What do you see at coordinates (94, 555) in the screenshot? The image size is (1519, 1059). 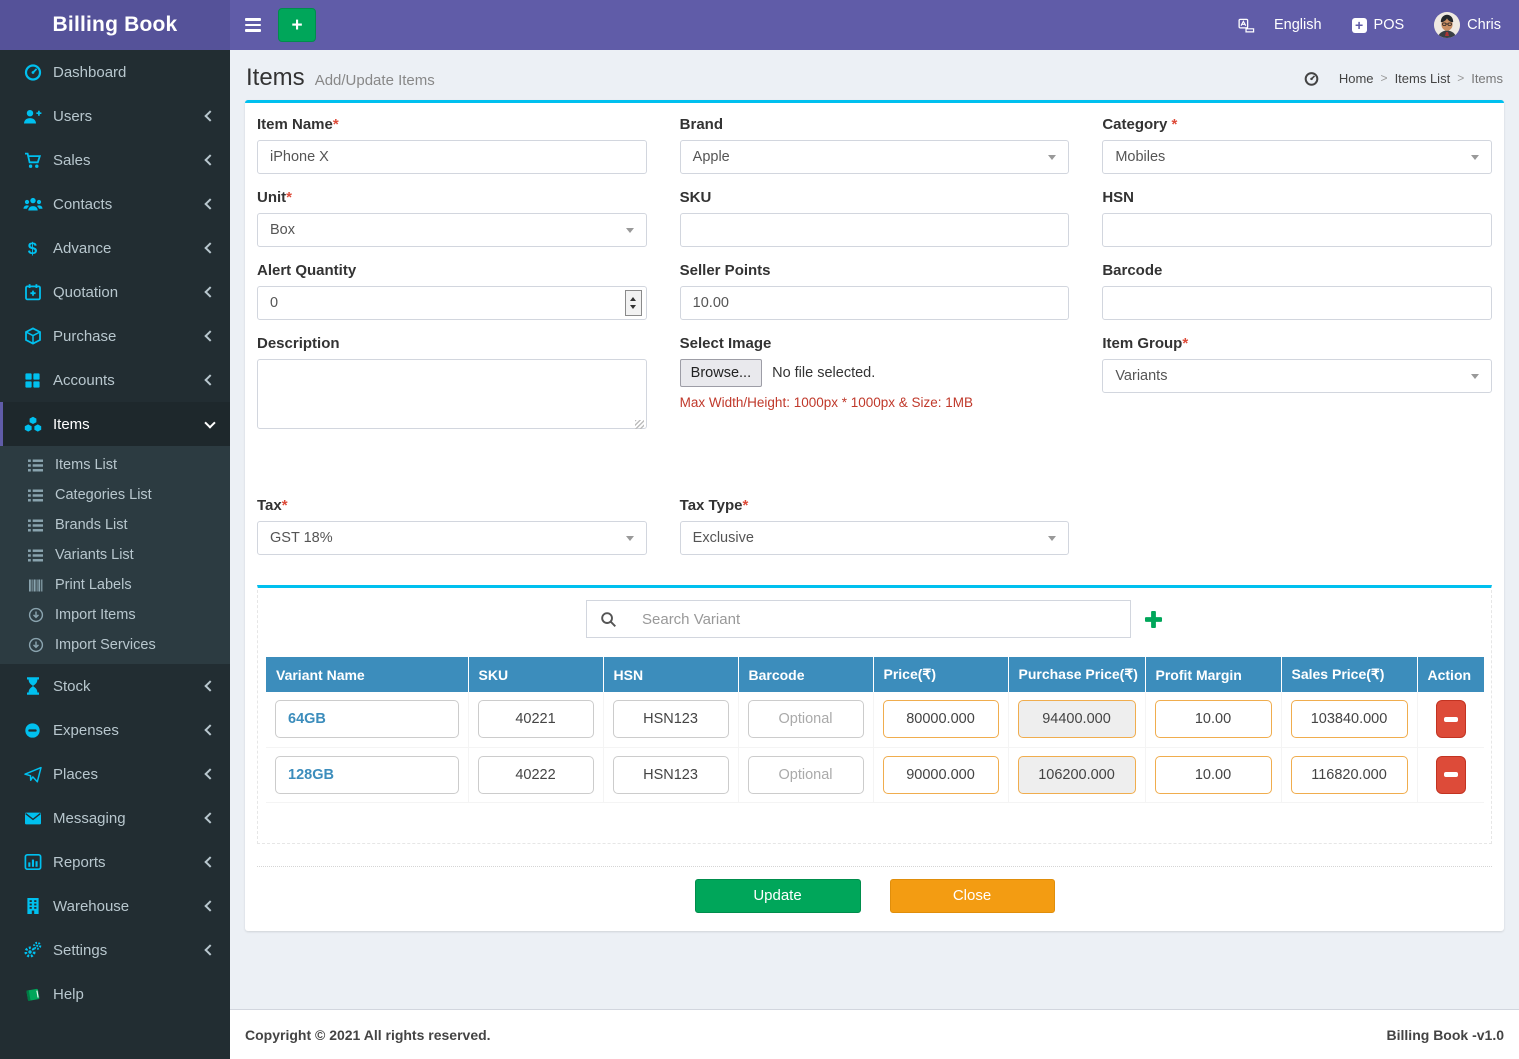 I see `submenu-item-label: Variants List` at bounding box center [94, 555].